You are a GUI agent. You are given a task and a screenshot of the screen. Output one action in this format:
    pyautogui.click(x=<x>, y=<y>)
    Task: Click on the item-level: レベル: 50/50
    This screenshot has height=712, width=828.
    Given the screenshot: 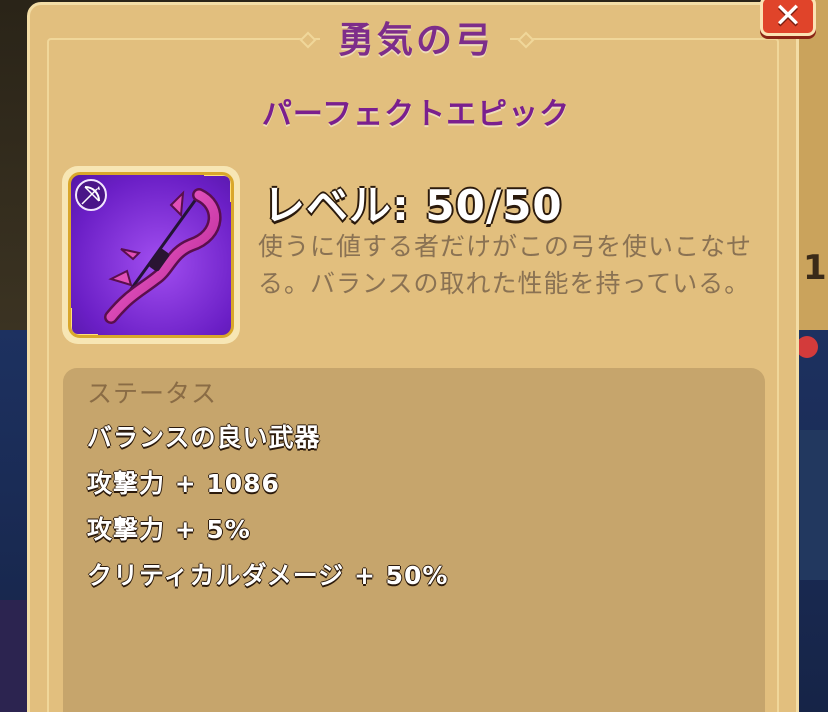 What is the action you would take?
    pyautogui.click(x=413, y=205)
    